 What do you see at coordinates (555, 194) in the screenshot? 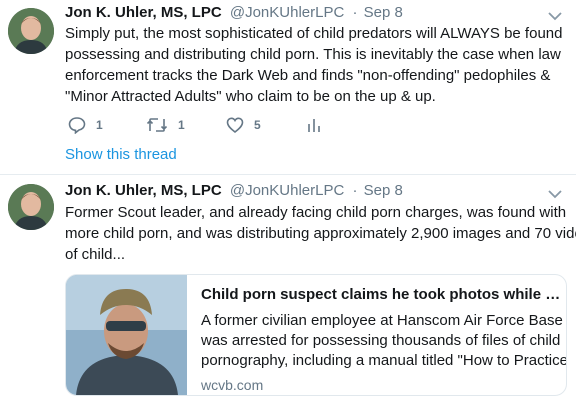
I see `chevron-down-icon` at bounding box center [555, 194].